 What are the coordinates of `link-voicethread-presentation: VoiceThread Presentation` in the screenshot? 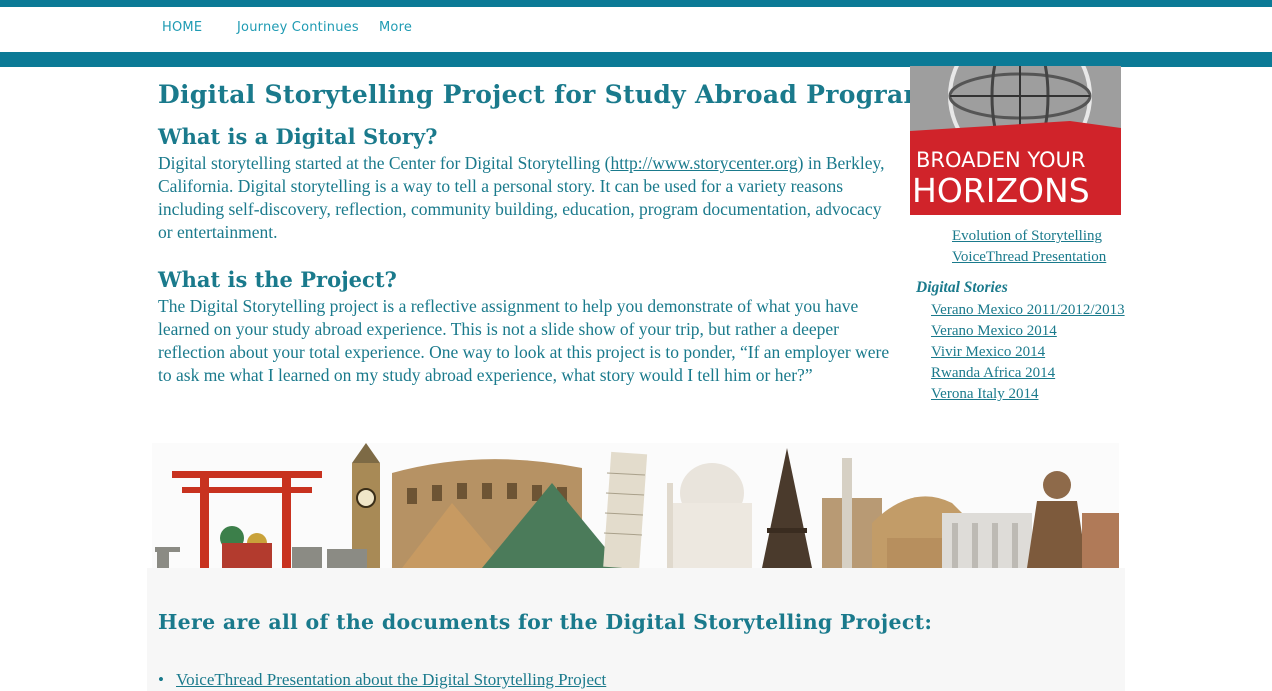 It's located at (1029, 257).